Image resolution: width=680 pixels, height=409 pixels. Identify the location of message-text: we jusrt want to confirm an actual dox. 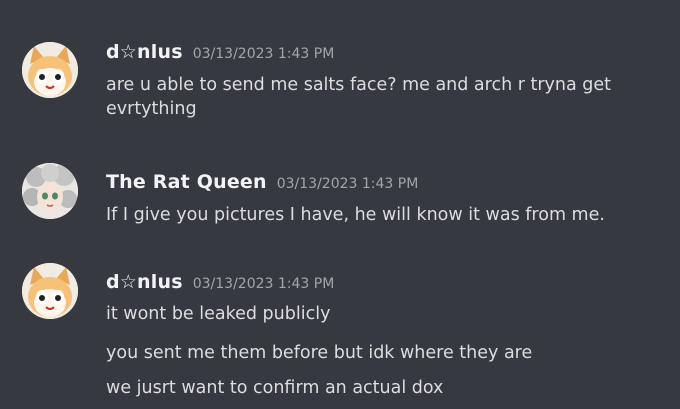
(275, 388).